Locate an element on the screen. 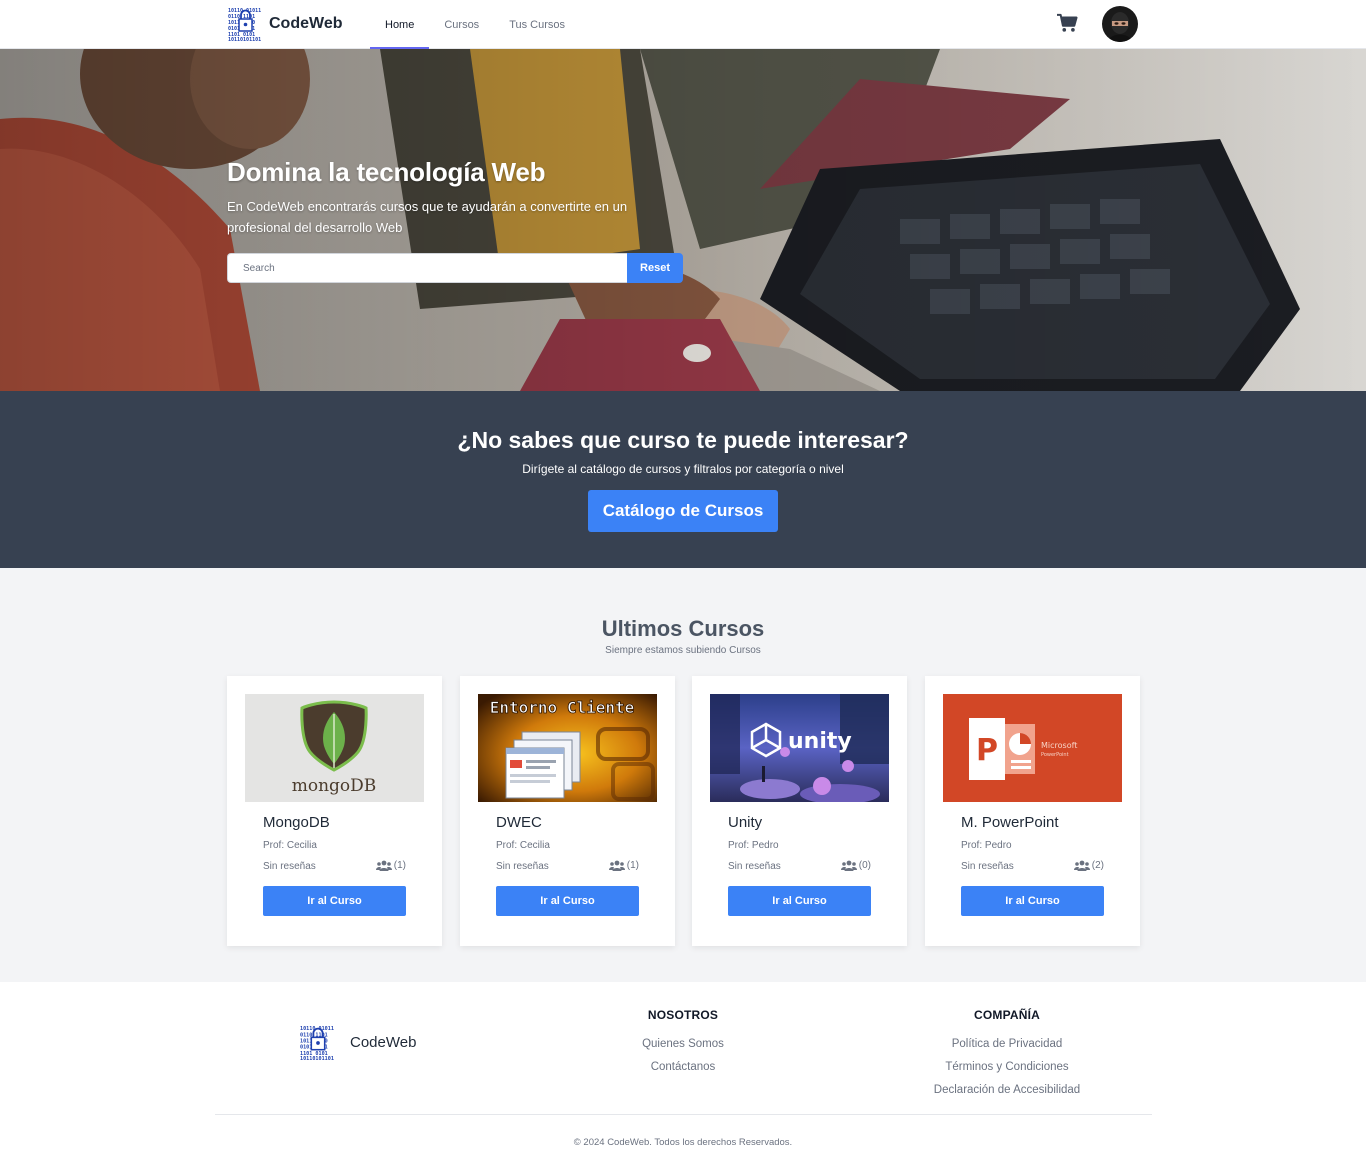 This screenshot has width=1366, height=1175. student-count: (2) is located at coordinates (1097, 865).